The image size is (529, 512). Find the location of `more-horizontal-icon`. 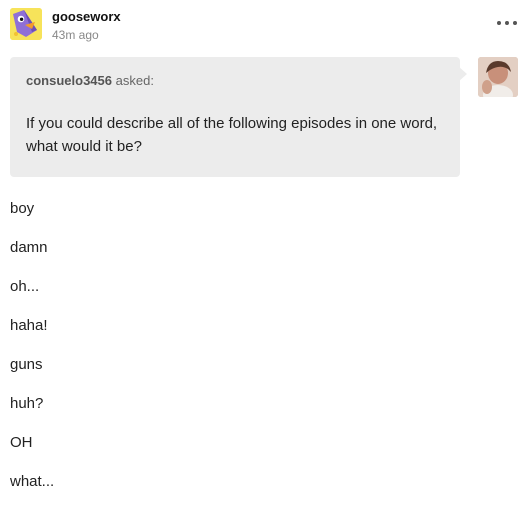

more-horizontal-icon is located at coordinates (507, 23).